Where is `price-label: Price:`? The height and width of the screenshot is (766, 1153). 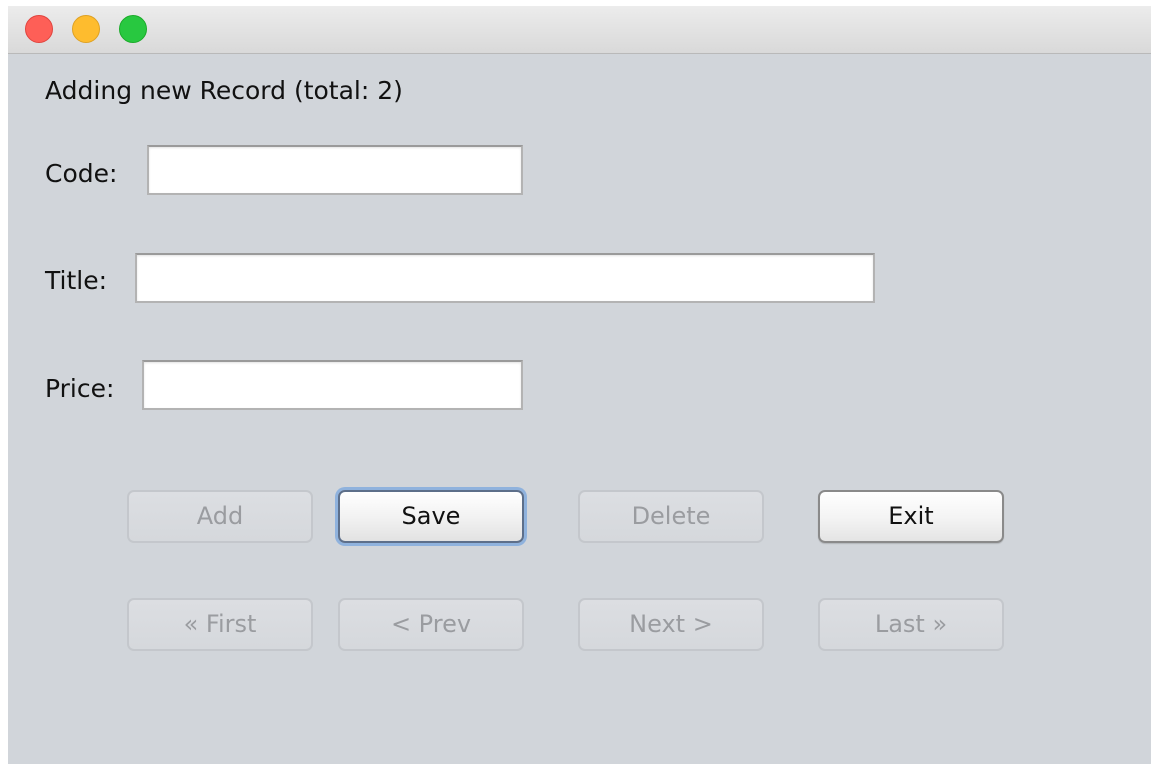
price-label: Price: is located at coordinates (80, 388).